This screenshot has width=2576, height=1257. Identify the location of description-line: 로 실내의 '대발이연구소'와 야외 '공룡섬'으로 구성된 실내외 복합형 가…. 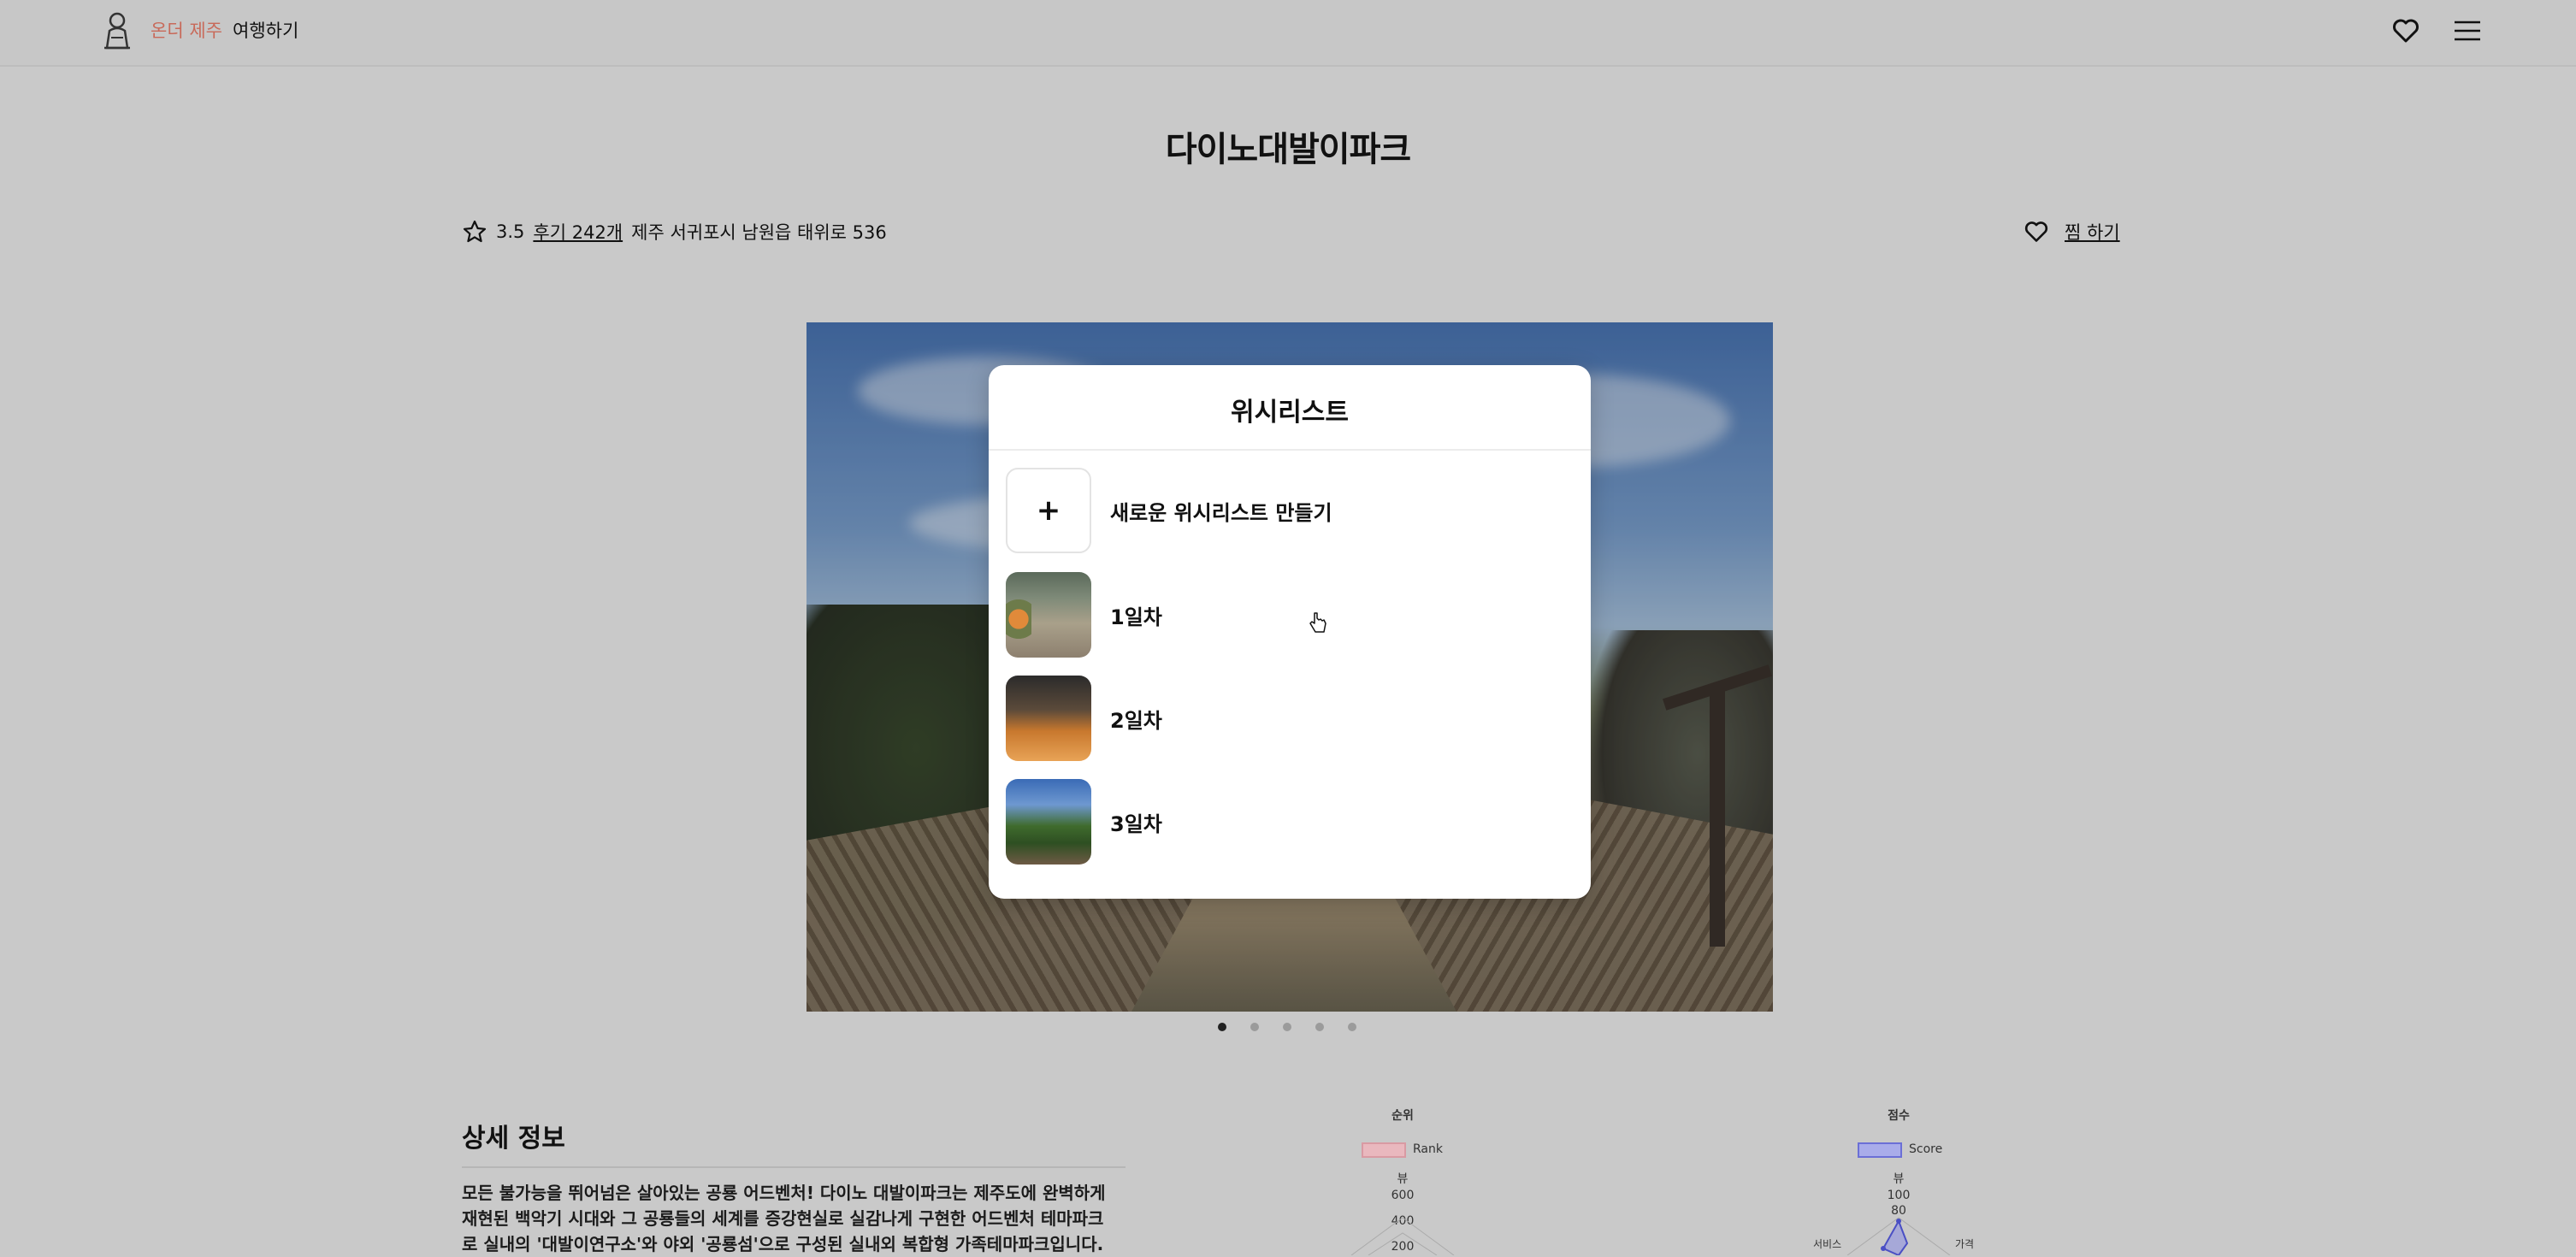
(783, 1244).